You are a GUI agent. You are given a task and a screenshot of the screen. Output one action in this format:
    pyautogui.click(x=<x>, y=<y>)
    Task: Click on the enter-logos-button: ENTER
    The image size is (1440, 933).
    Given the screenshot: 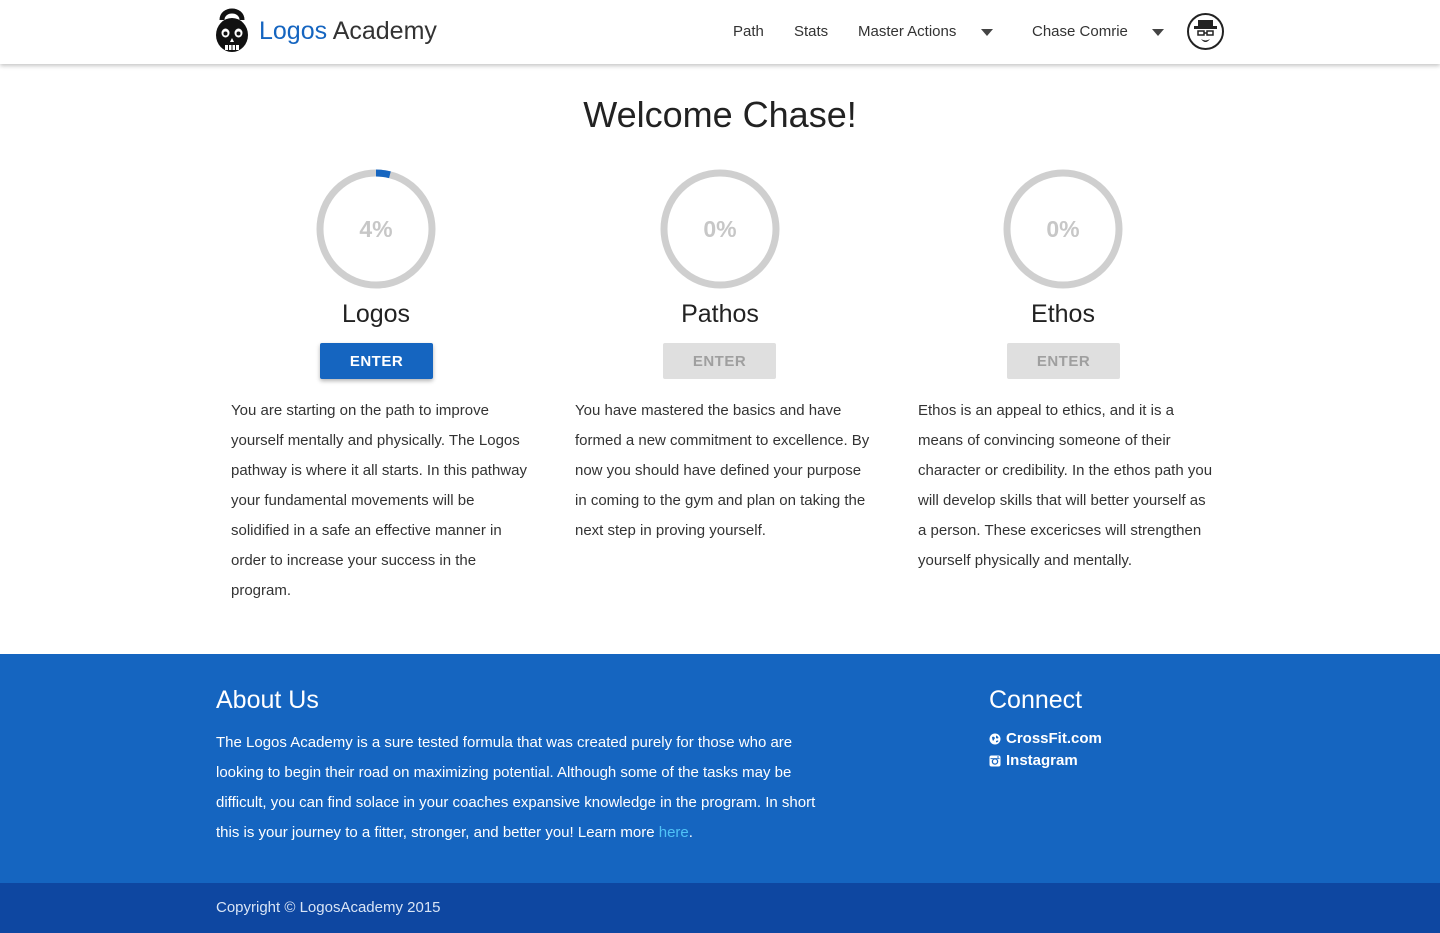 What is the action you would take?
    pyautogui.click(x=376, y=361)
    